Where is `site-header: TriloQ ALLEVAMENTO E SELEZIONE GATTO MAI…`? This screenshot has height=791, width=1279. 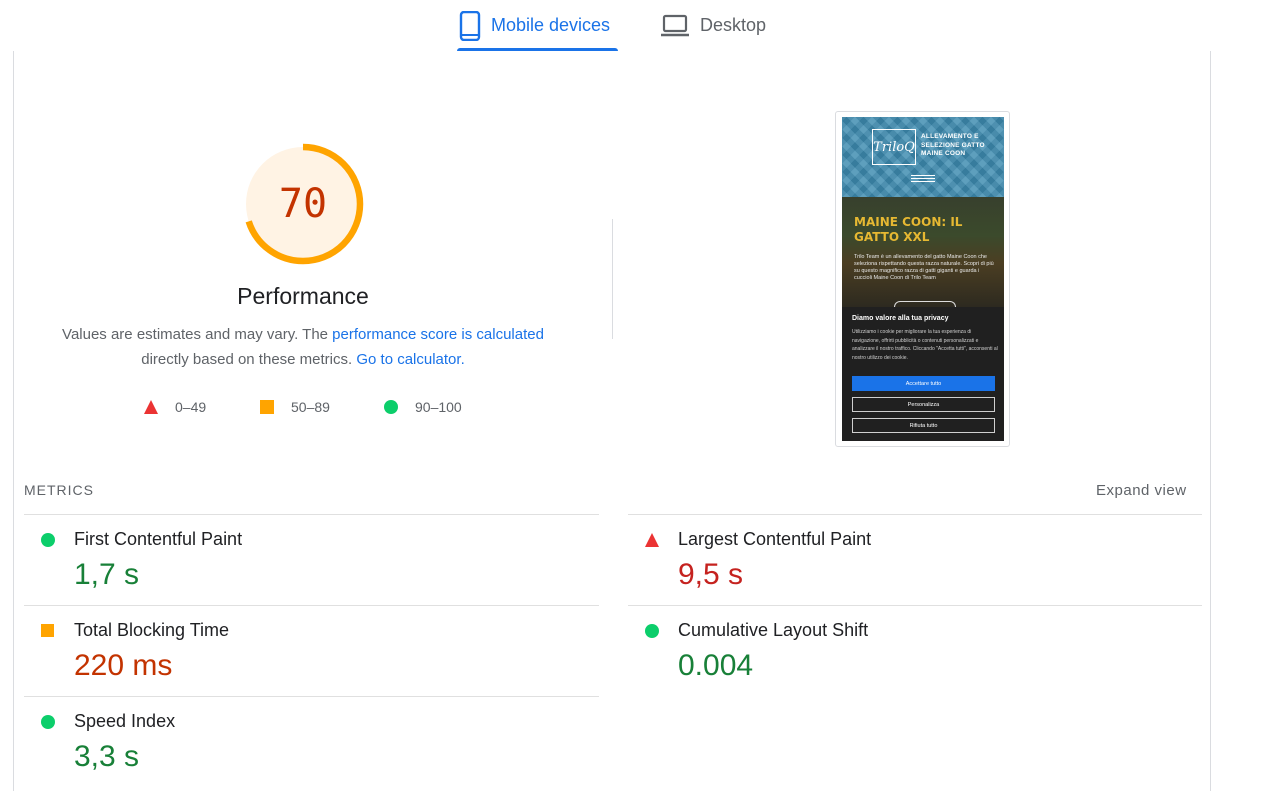 site-header: TriloQ ALLEVAMENTO E SELEZIONE GATTO MAI… is located at coordinates (923, 157).